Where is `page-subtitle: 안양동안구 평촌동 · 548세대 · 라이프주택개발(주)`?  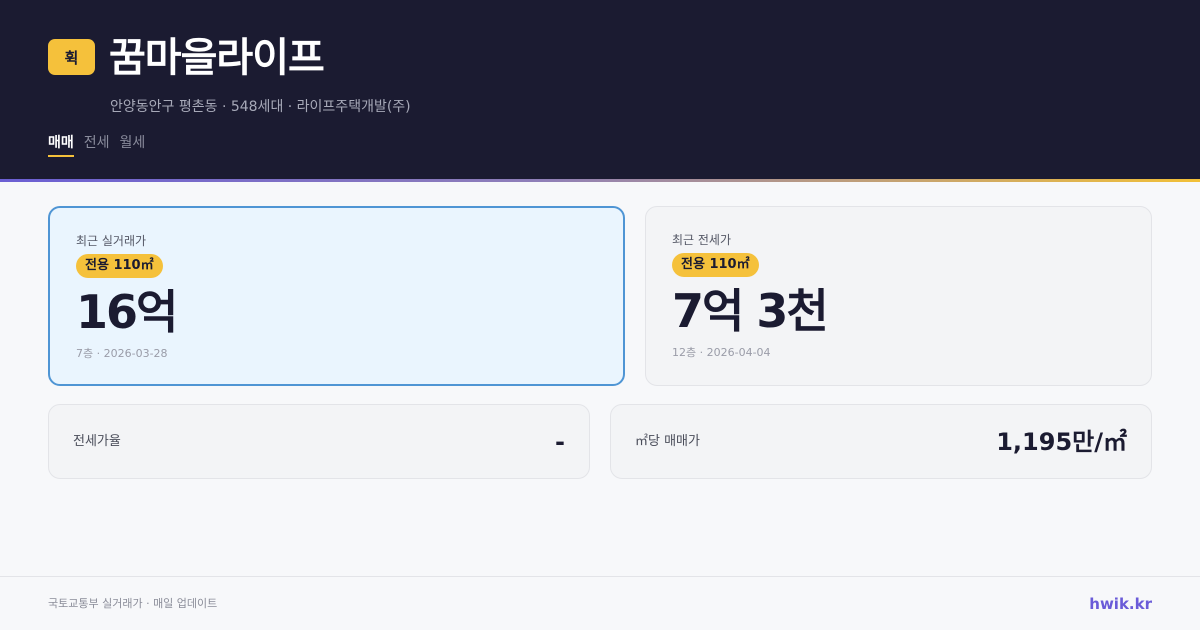
page-subtitle: 안양동안구 평촌동 · 548세대 · 라이프주택개발(주) is located at coordinates (260, 107).